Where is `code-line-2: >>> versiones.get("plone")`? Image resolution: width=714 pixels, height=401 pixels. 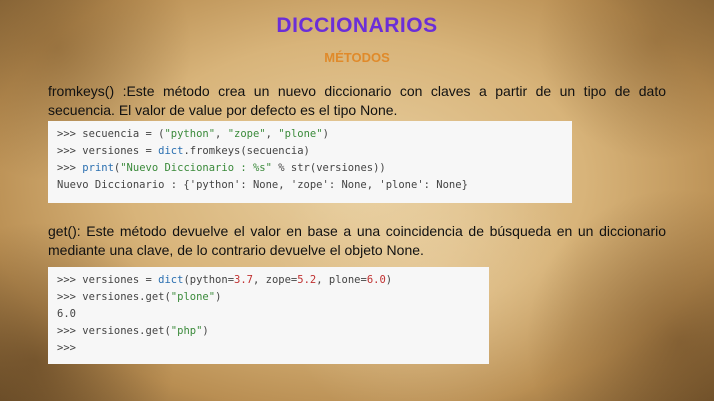
code-line-2: >>> versiones.get("plone") is located at coordinates (139, 297).